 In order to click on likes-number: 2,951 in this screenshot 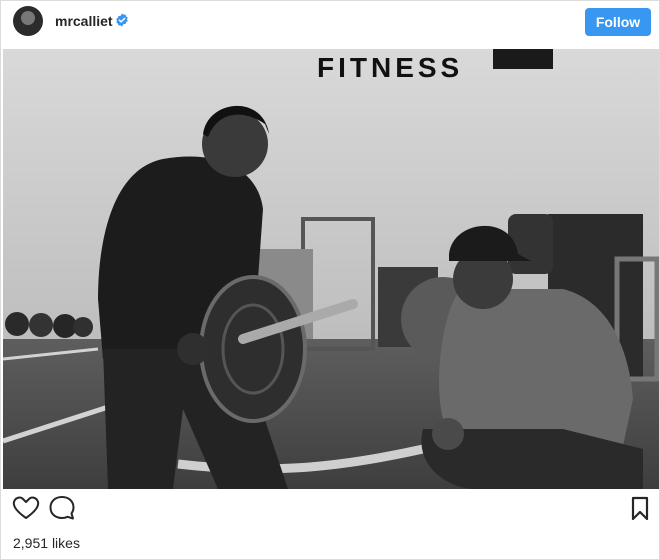, I will do `click(31, 543)`.